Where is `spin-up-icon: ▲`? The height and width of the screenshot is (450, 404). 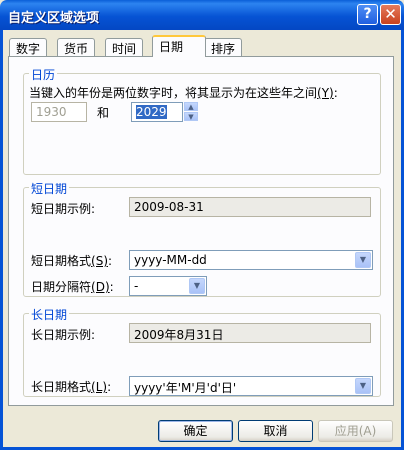 spin-up-icon: ▲ is located at coordinates (191, 106).